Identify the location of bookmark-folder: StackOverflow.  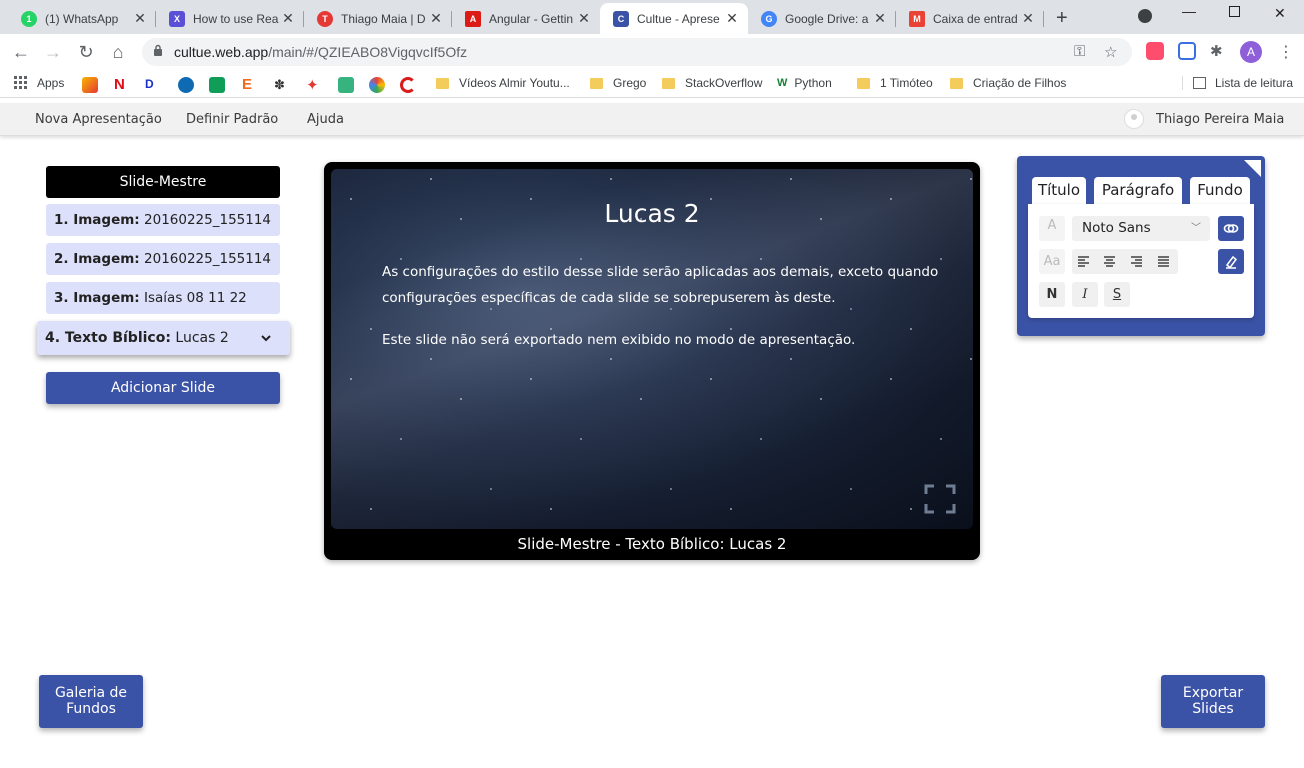
(712, 83).